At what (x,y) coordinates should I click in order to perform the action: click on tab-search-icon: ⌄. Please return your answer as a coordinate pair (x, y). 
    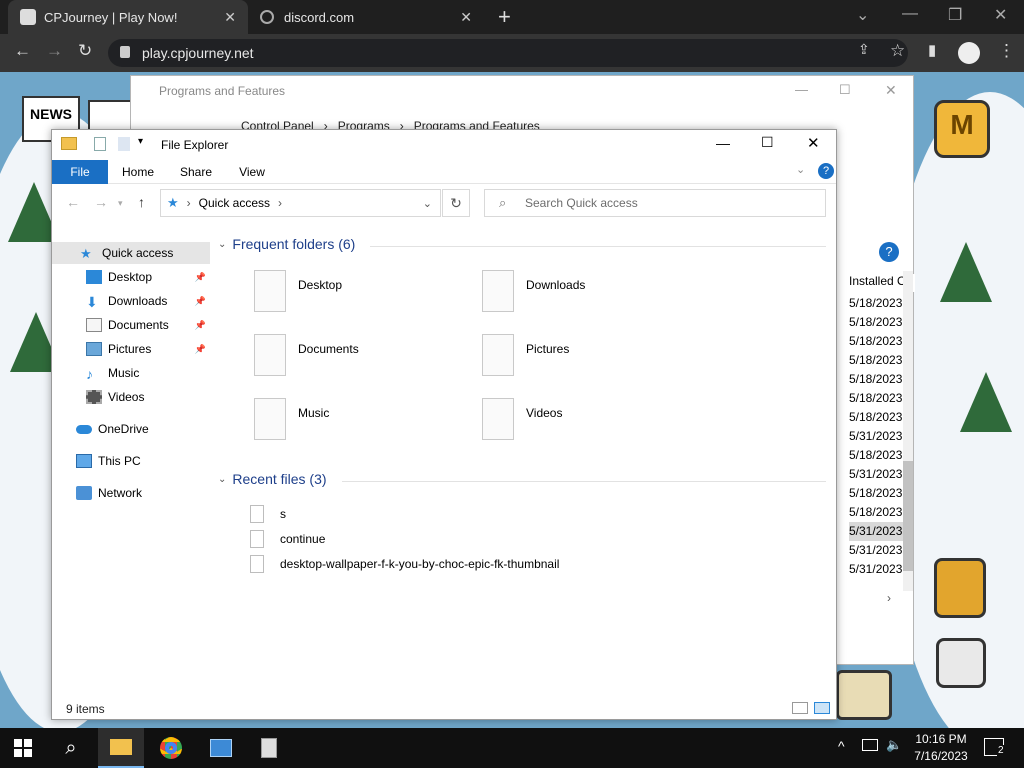
    Looking at the image, I should click on (862, 15).